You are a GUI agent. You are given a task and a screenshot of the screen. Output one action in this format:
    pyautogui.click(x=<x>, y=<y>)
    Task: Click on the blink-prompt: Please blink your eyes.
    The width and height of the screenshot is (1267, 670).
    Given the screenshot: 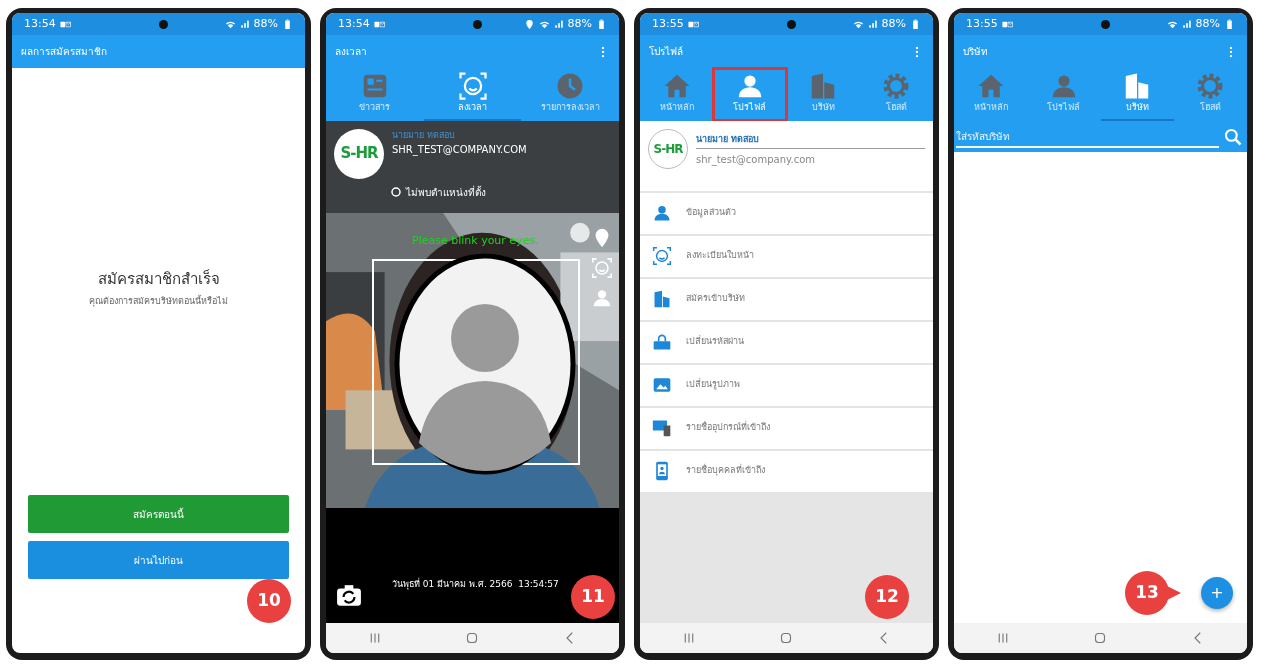 What is the action you would take?
    pyautogui.click(x=475, y=240)
    